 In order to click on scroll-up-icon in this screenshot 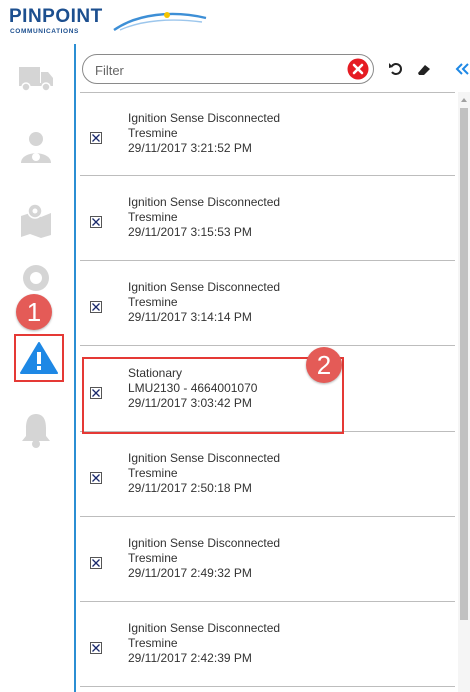, I will do `click(464, 100)`.